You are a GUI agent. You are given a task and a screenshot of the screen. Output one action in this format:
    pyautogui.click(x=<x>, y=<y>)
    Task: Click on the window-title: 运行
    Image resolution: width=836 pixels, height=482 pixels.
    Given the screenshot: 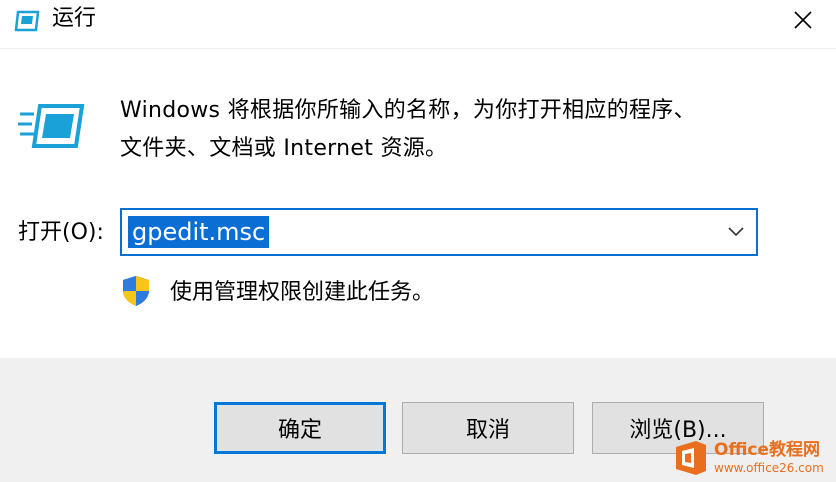 What is the action you would take?
    pyautogui.click(x=74, y=18)
    